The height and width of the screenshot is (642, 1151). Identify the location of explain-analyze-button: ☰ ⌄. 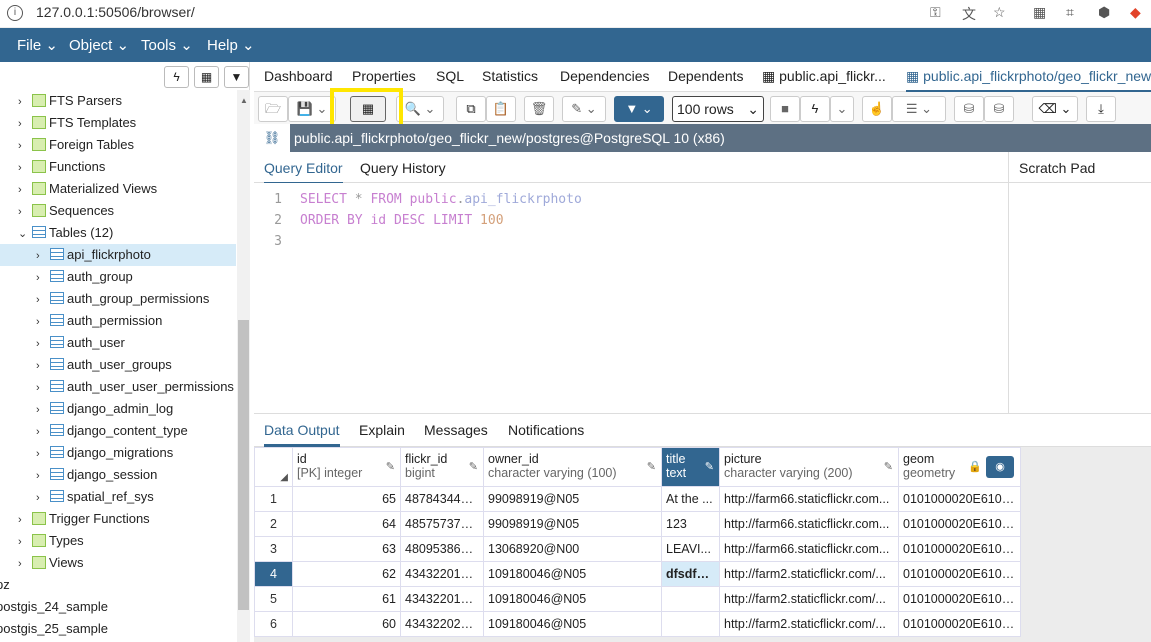
(919, 109).